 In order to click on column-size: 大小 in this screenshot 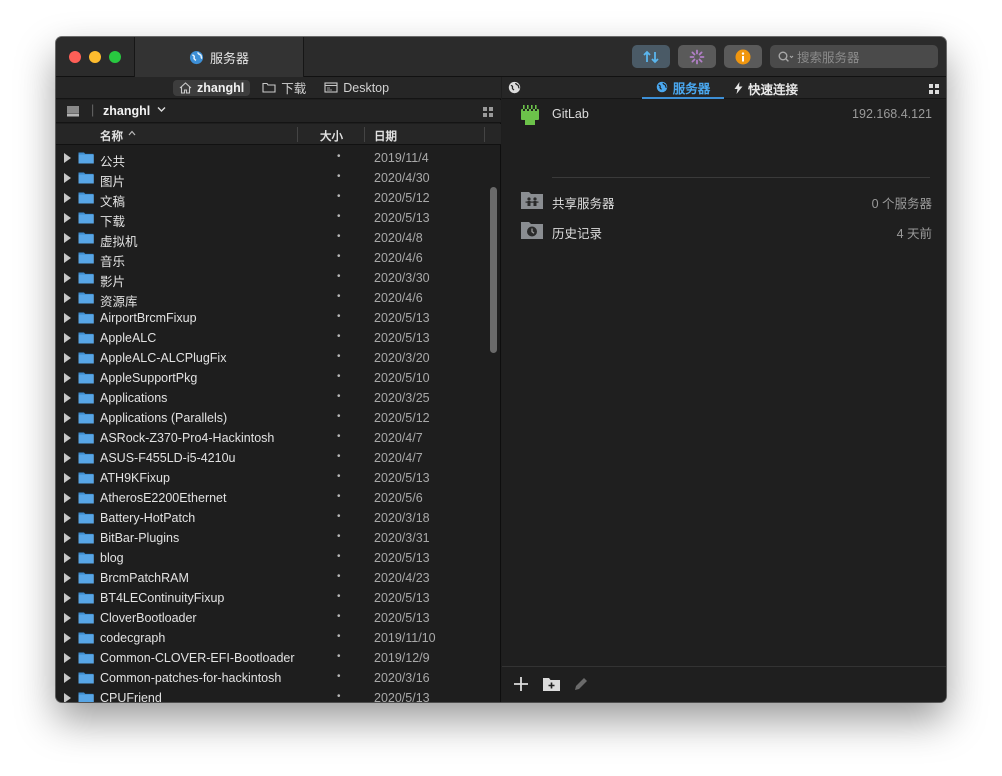, I will do `click(331, 136)`.